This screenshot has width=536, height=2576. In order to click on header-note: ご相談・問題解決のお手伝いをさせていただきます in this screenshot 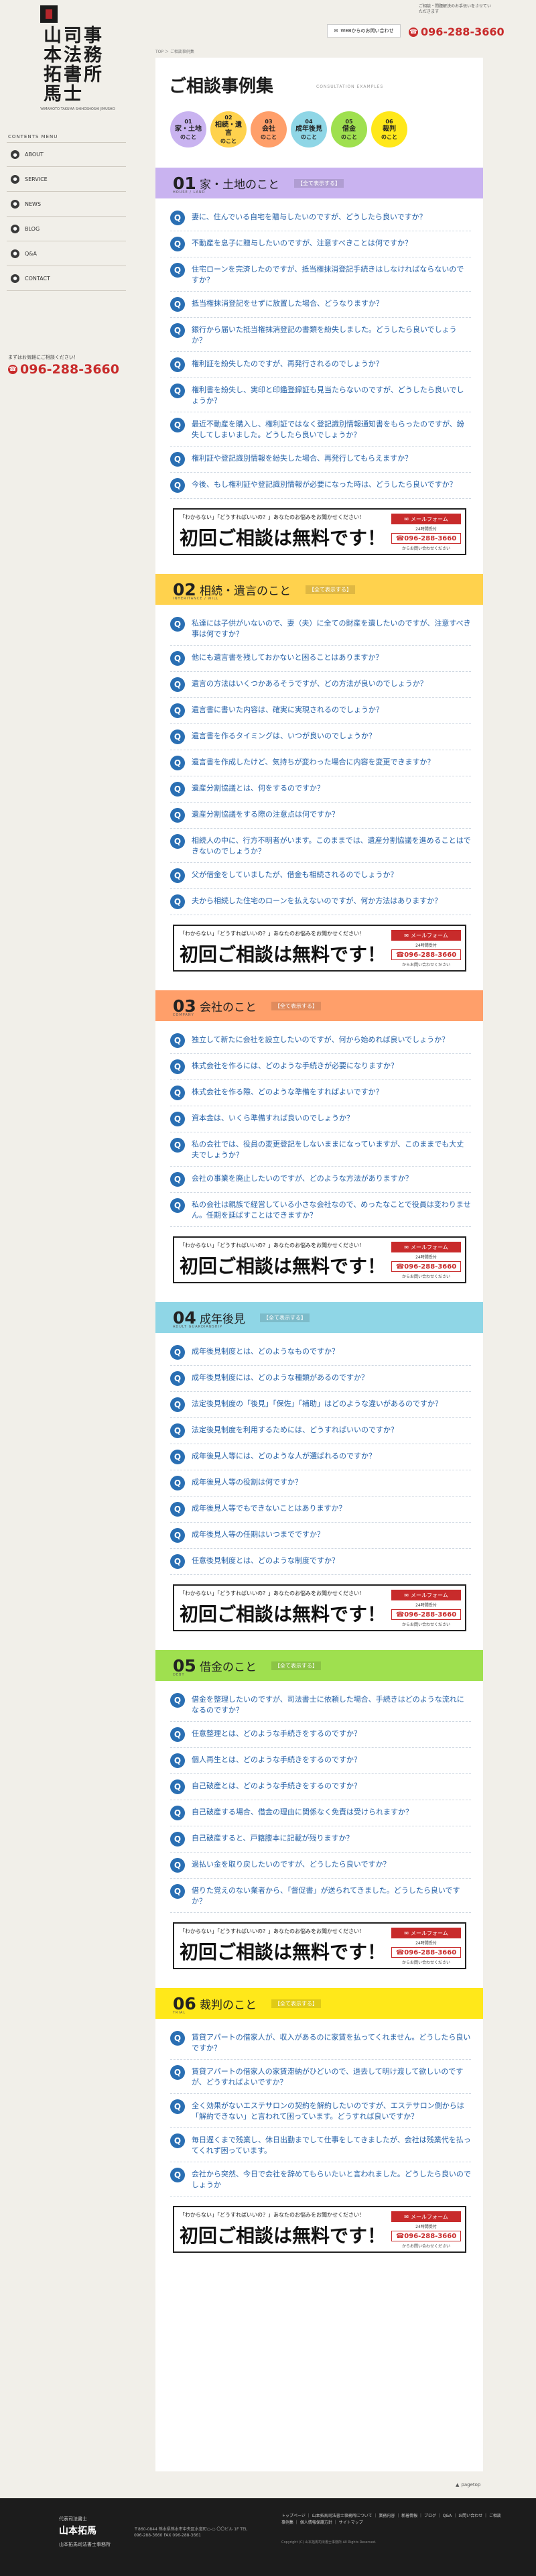, I will do `click(456, 9)`.